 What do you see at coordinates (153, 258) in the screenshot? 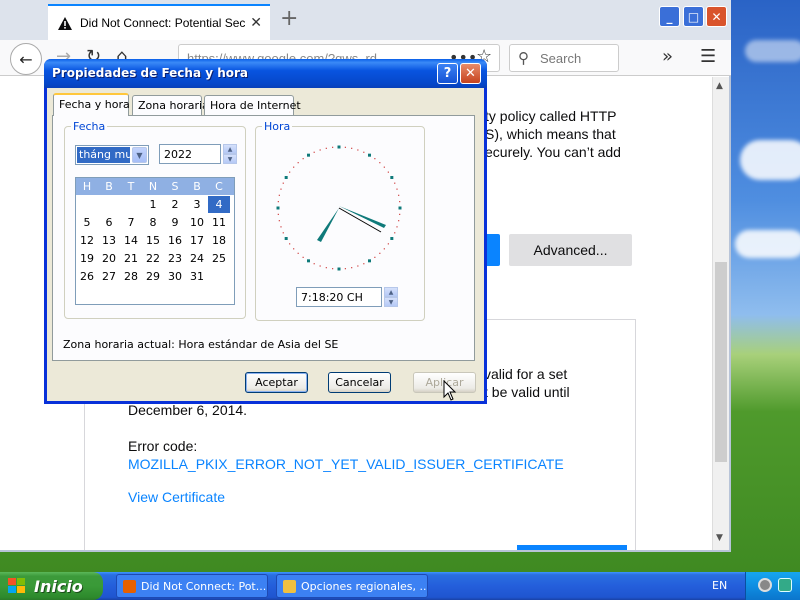
I see `calendar-day: 22` at bounding box center [153, 258].